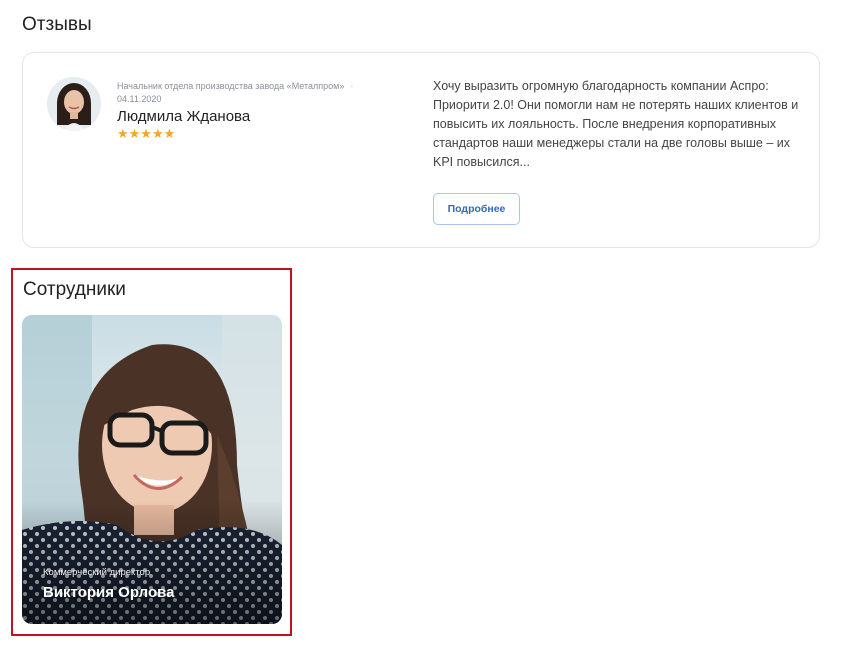  What do you see at coordinates (139, 99) in the screenshot?
I see `review-date: 04.11.2020` at bounding box center [139, 99].